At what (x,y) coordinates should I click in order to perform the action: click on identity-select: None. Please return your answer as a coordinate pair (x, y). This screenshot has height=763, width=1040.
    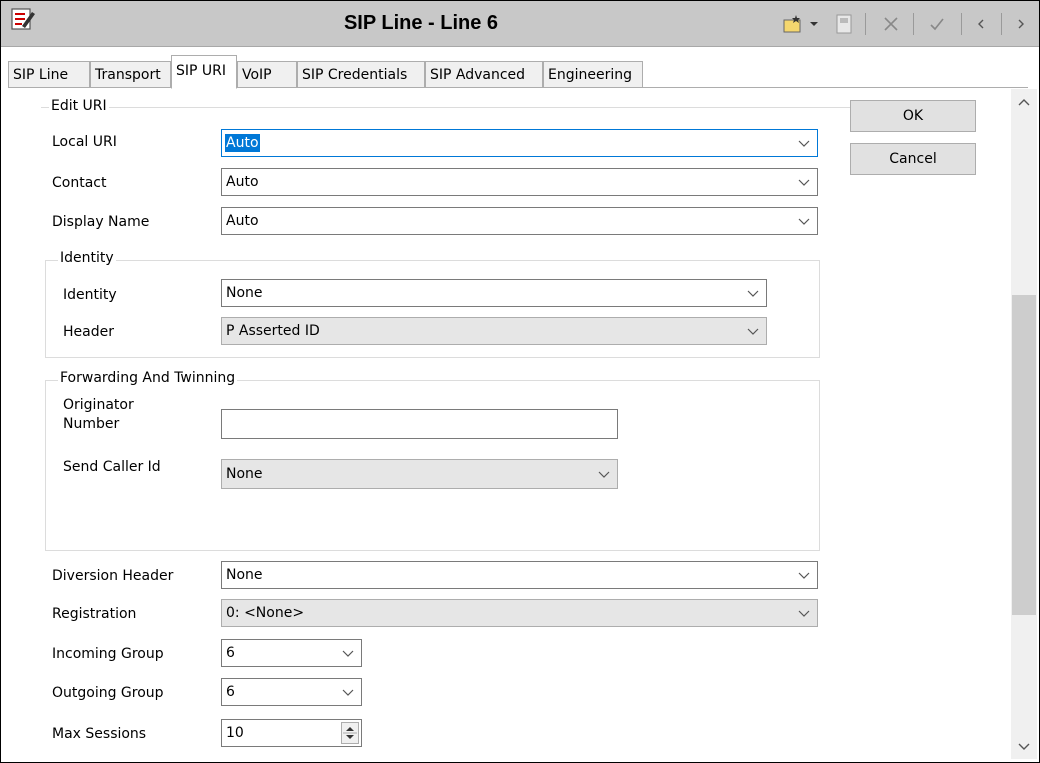
    Looking at the image, I should click on (494, 293).